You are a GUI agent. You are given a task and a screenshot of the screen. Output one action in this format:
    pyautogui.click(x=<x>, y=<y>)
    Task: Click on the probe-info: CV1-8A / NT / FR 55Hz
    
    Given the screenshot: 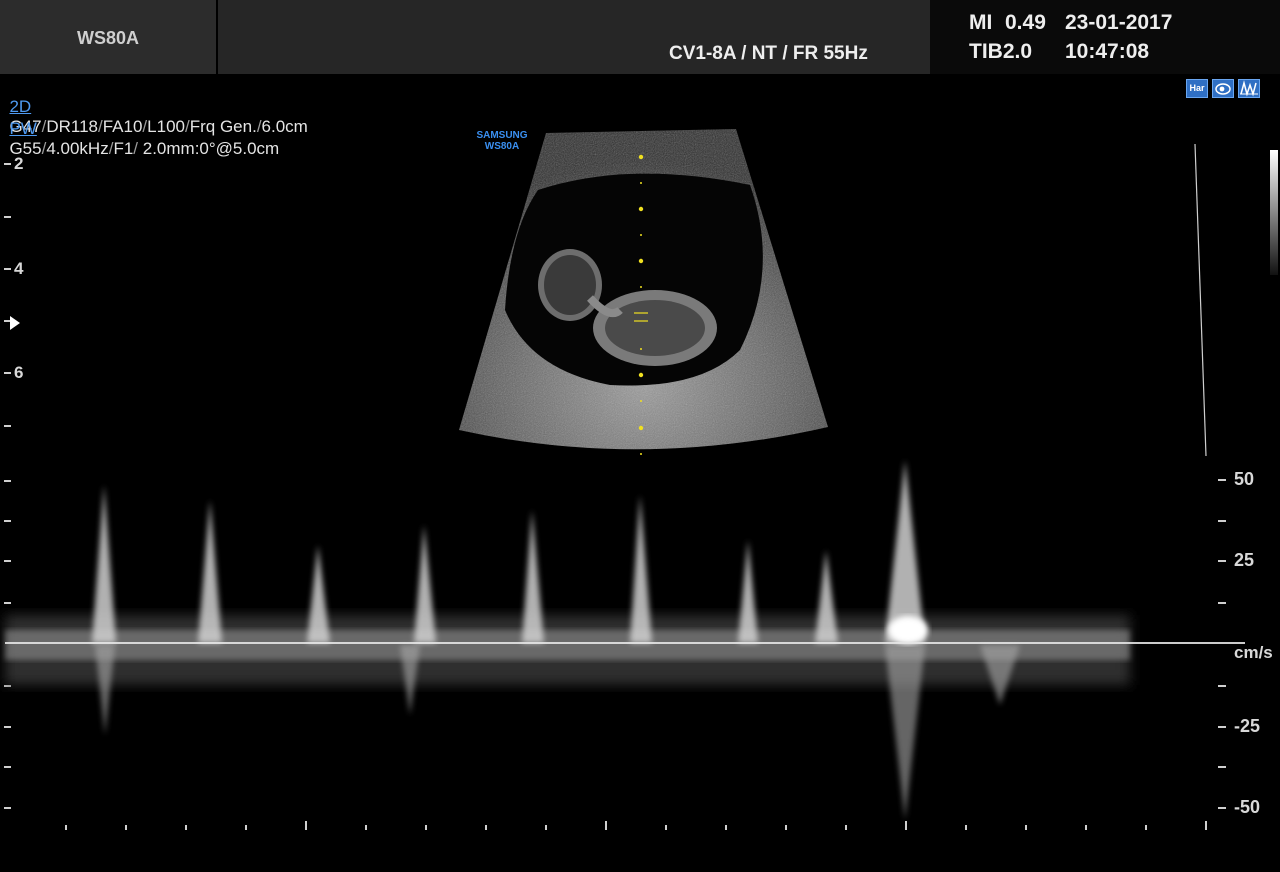 What is the action you would take?
    pyautogui.click(x=768, y=53)
    